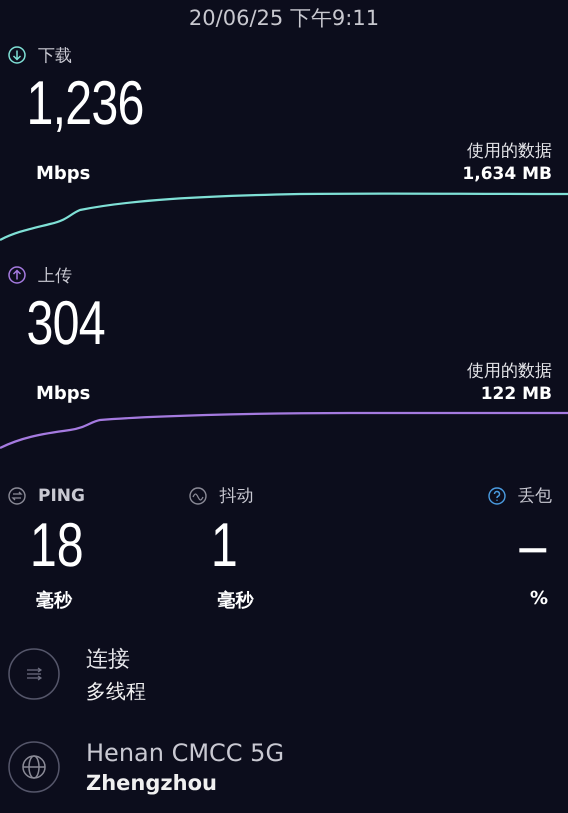 Image resolution: width=568 pixels, height=813 pixels. Describe the element at coordinates (185, 752) in the screenshot. I see `detail-title: Henan CMCC 5G` at that location.